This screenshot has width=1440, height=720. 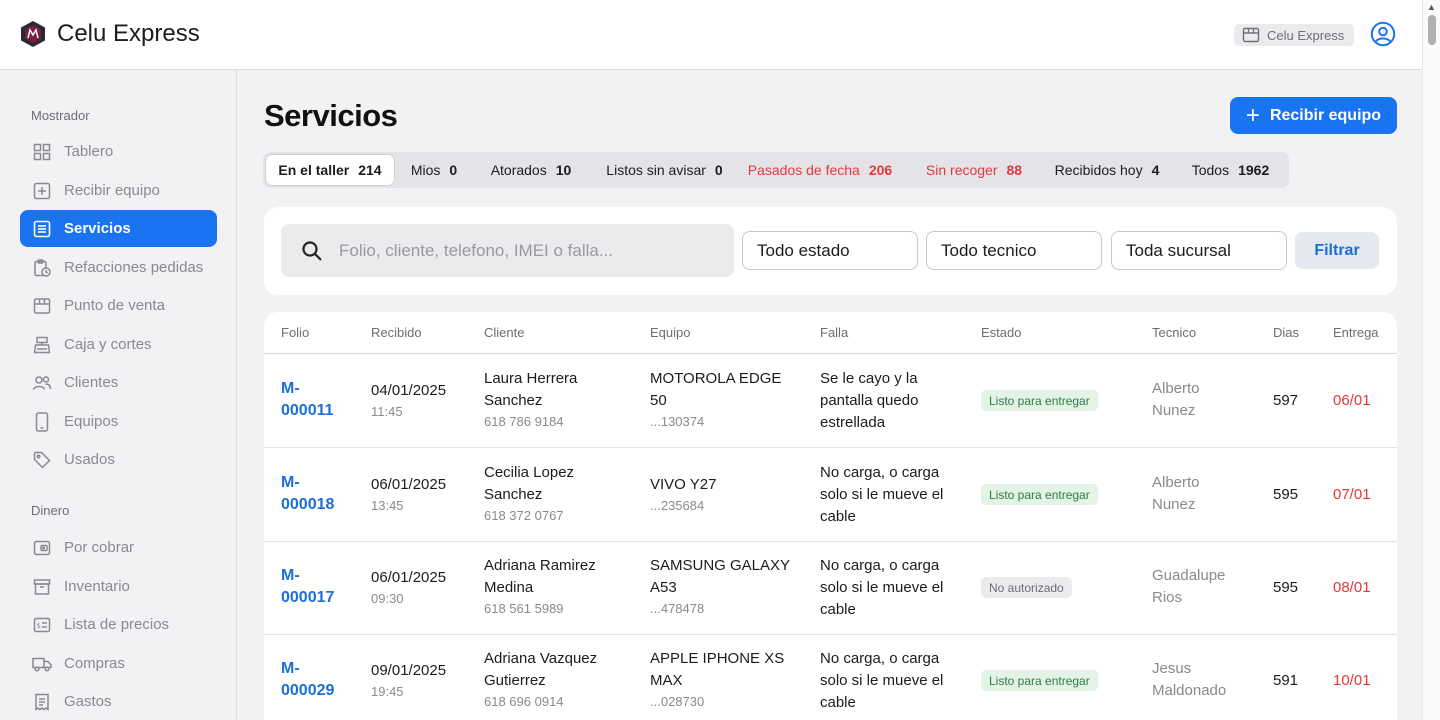 I want to click on received-time: 13:45, so click(x=387, y=505).